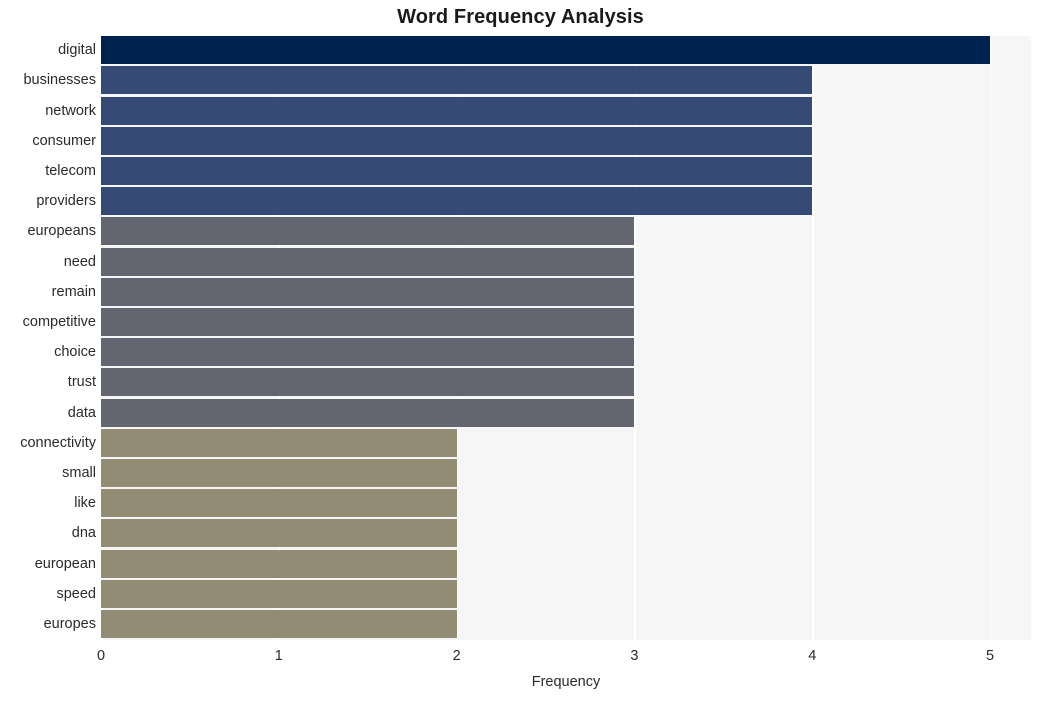 Image resolution: width=1041 pixels, height=701 pixels. What do you see at coordinates (990, 656) in the screenshot?
I see `x-tick-label: 5` at bounding box center [990, 656].